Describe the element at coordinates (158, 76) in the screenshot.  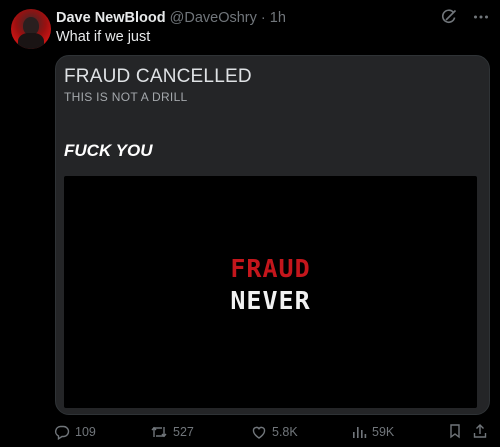
I see `card-title: FRAUD CANCELLED` at that location.